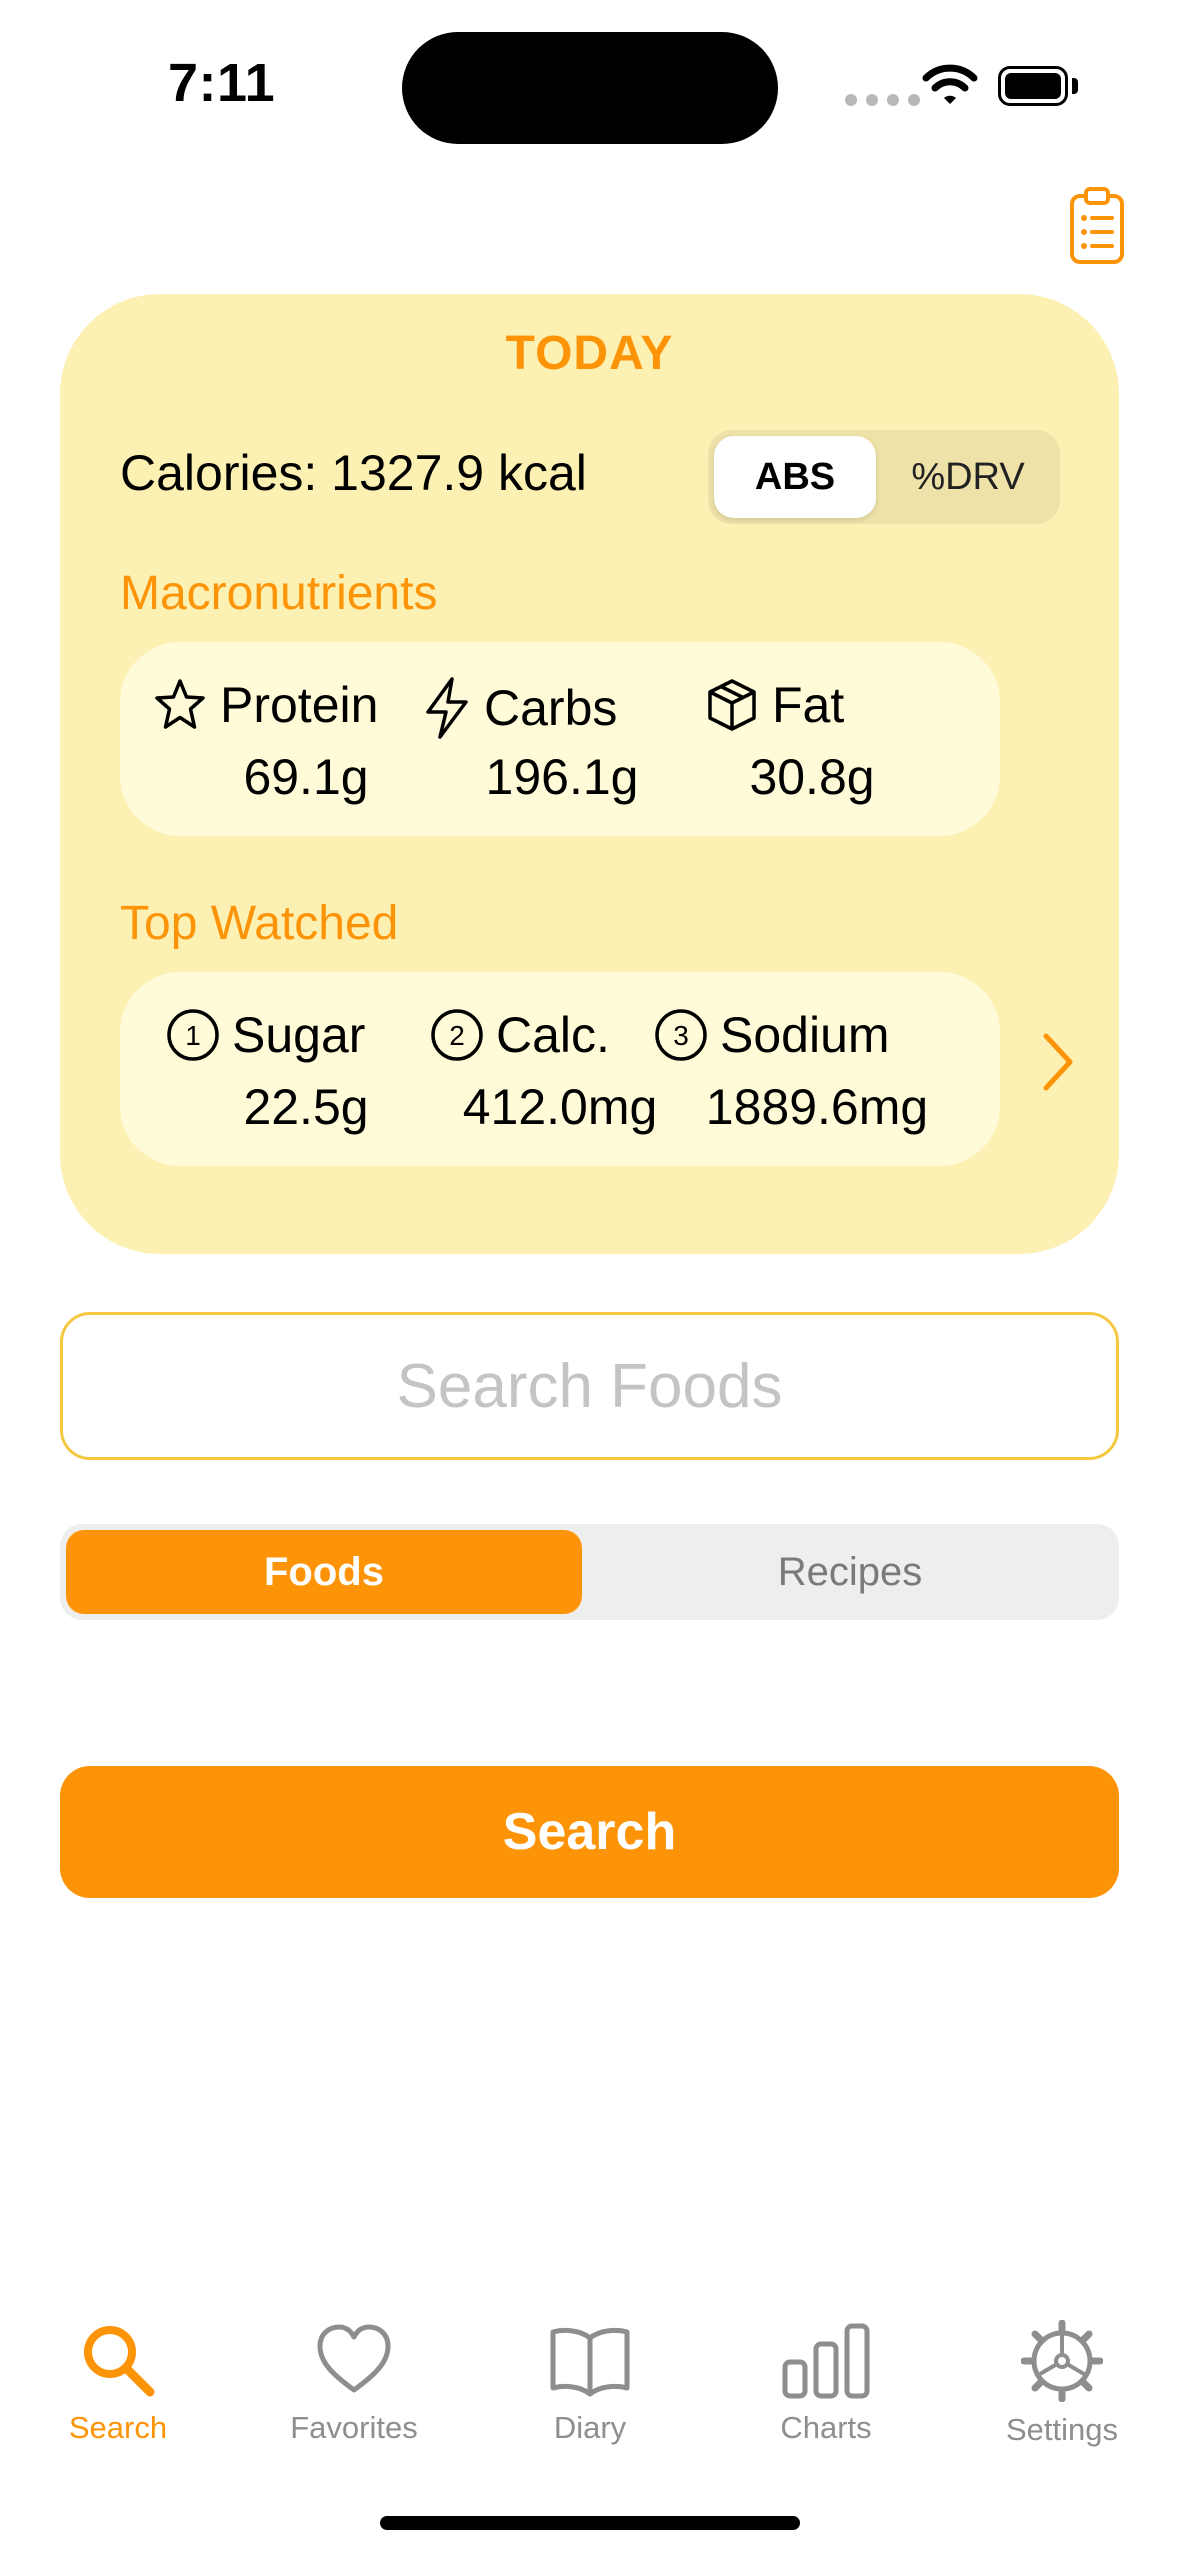 This screenshot has height=2556, width=1179. I want to click on tab-charts: Charts, so click(826, 2383).